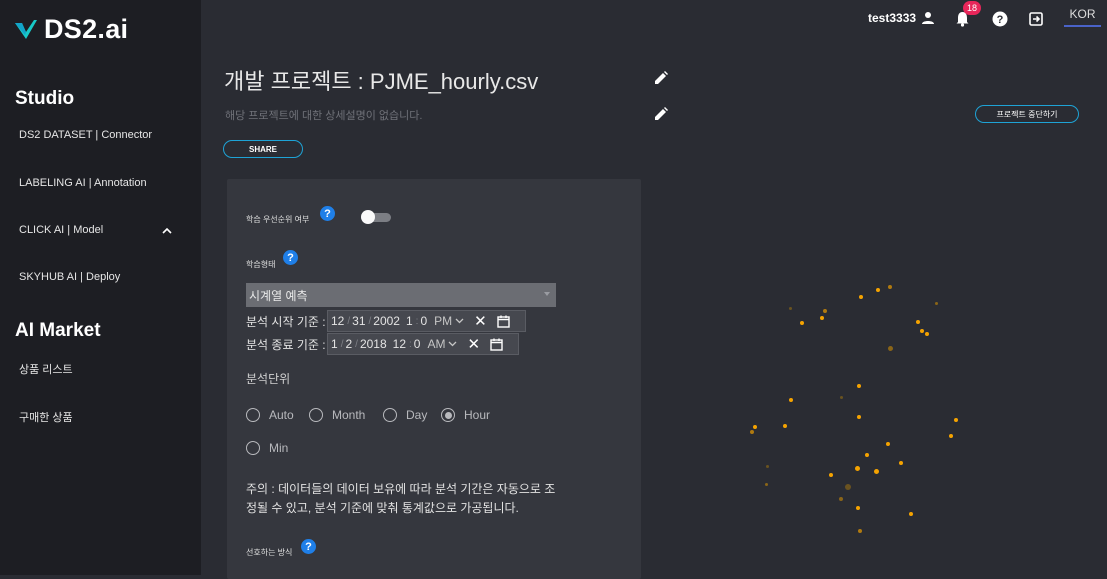 The width and height of the screenshot is (1107, 579). What do you see at coordinates (278, 295) in the screenshot?
I see `training-type-value: 시계열 예측` at bounding box center [278, 295].